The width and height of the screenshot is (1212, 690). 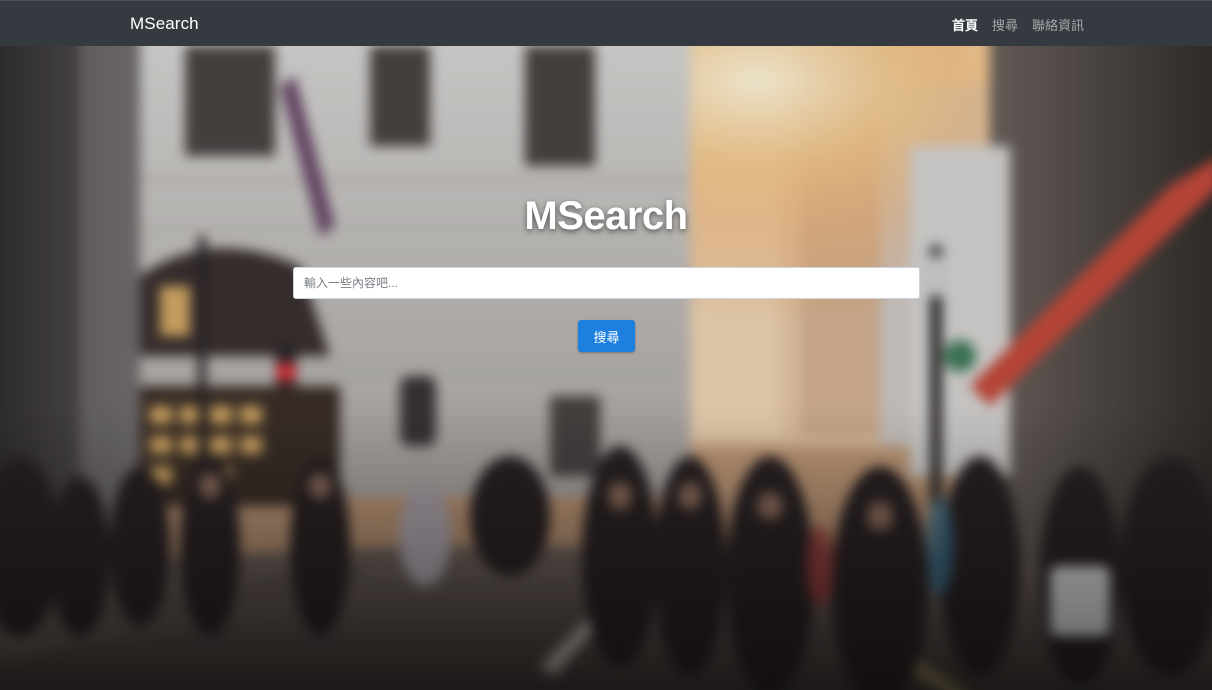 I want to click on hero-title: MSearch, so click(x=606, y=216).